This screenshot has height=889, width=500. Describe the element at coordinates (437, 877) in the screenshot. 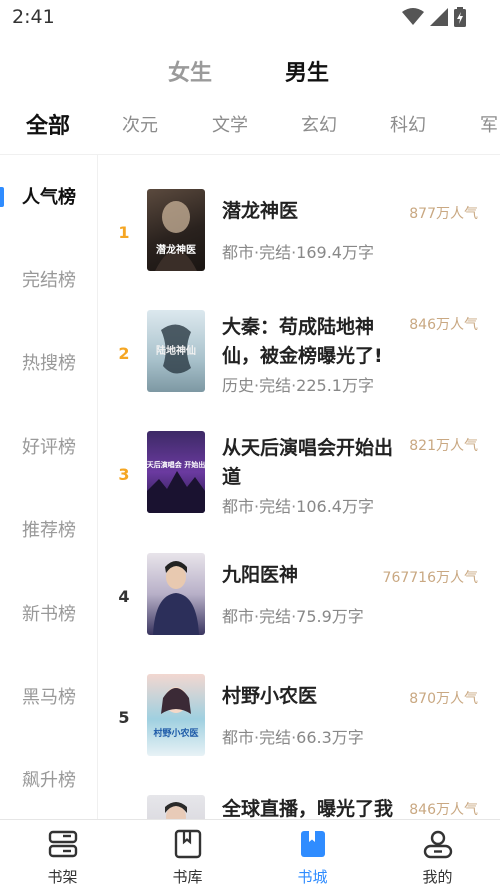

I see `nav-label: 我的` at that location.